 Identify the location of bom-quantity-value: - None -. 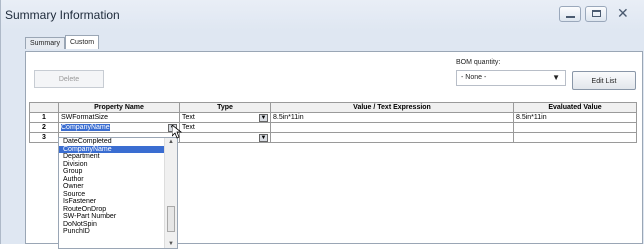
(474, 77).